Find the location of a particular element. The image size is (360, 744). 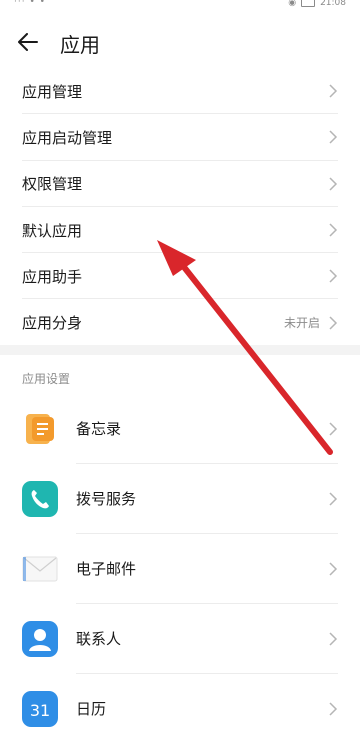

contacts-icon is located at coordinates (40, 639).